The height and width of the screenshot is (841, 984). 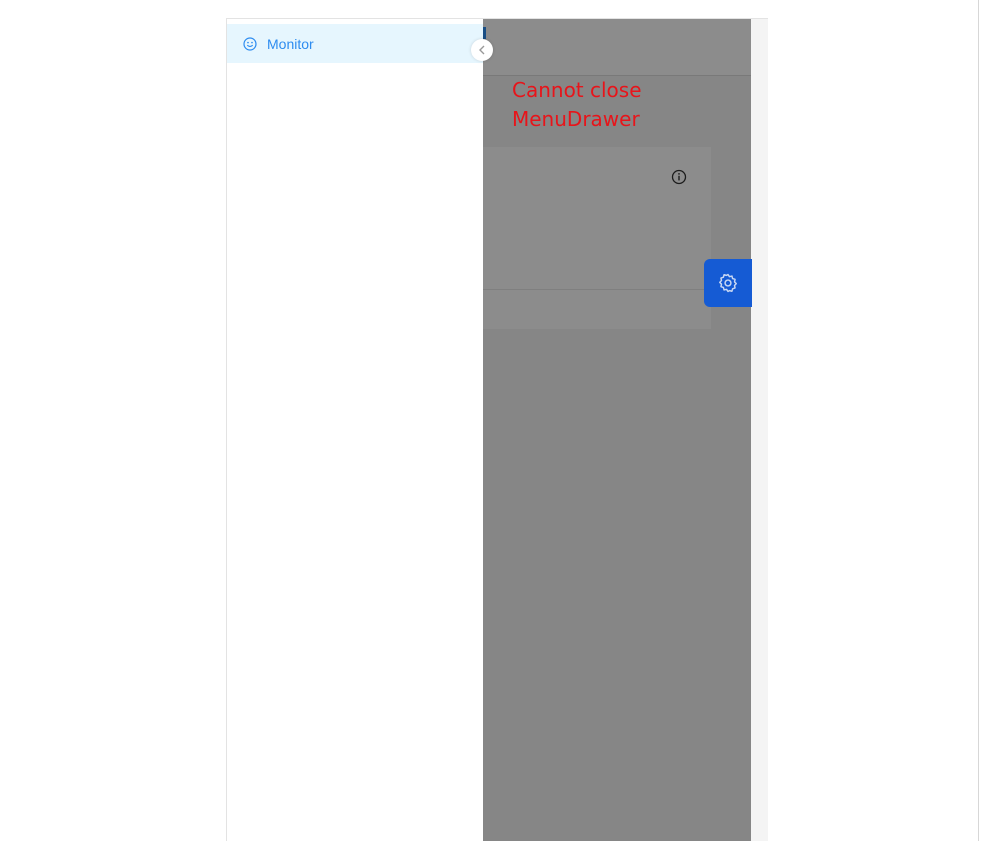 What do you see at coordinates (978, 420) in the screenshot?
I see `window-edge` at bounding box center [978, 420].